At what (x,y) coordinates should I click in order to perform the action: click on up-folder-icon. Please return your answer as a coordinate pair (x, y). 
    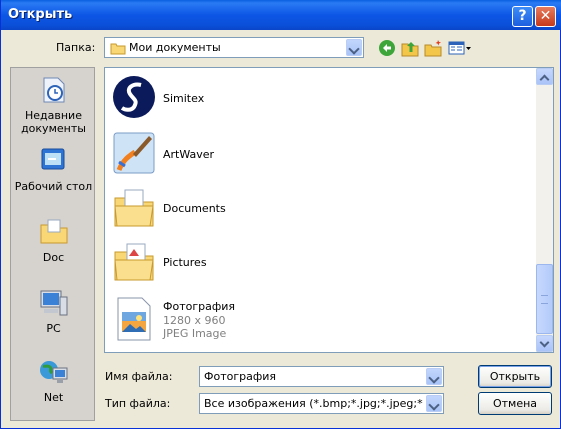
    Looking at the image, I should click on (410, 48).